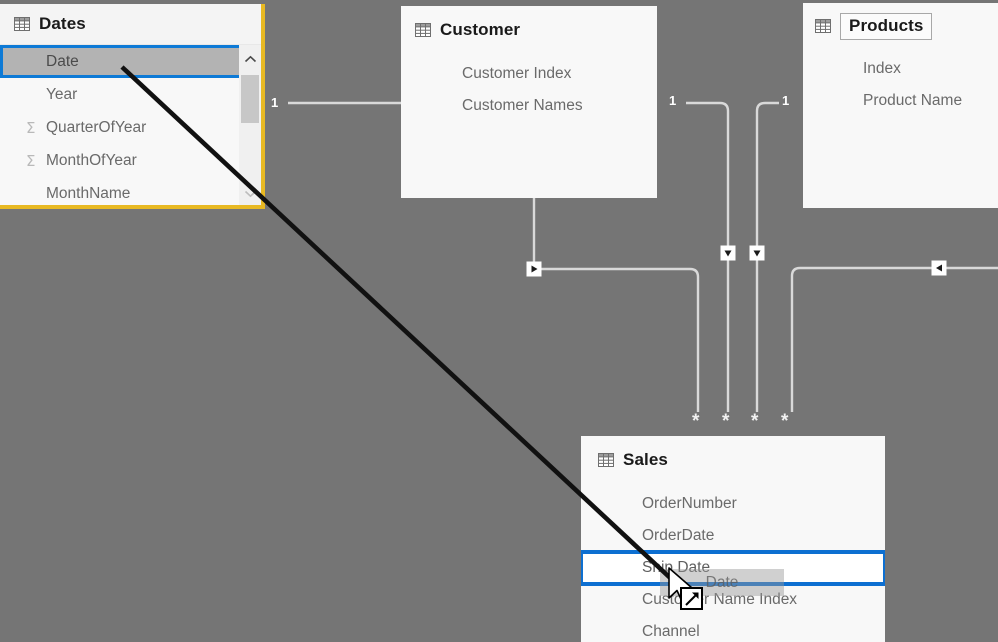 The width and height of the screenshot is (998, 642). What do you see at coordinates (689, 503) in the screenshot?
I see `field-label: OrderNumber` at bounding box center [689, 503].